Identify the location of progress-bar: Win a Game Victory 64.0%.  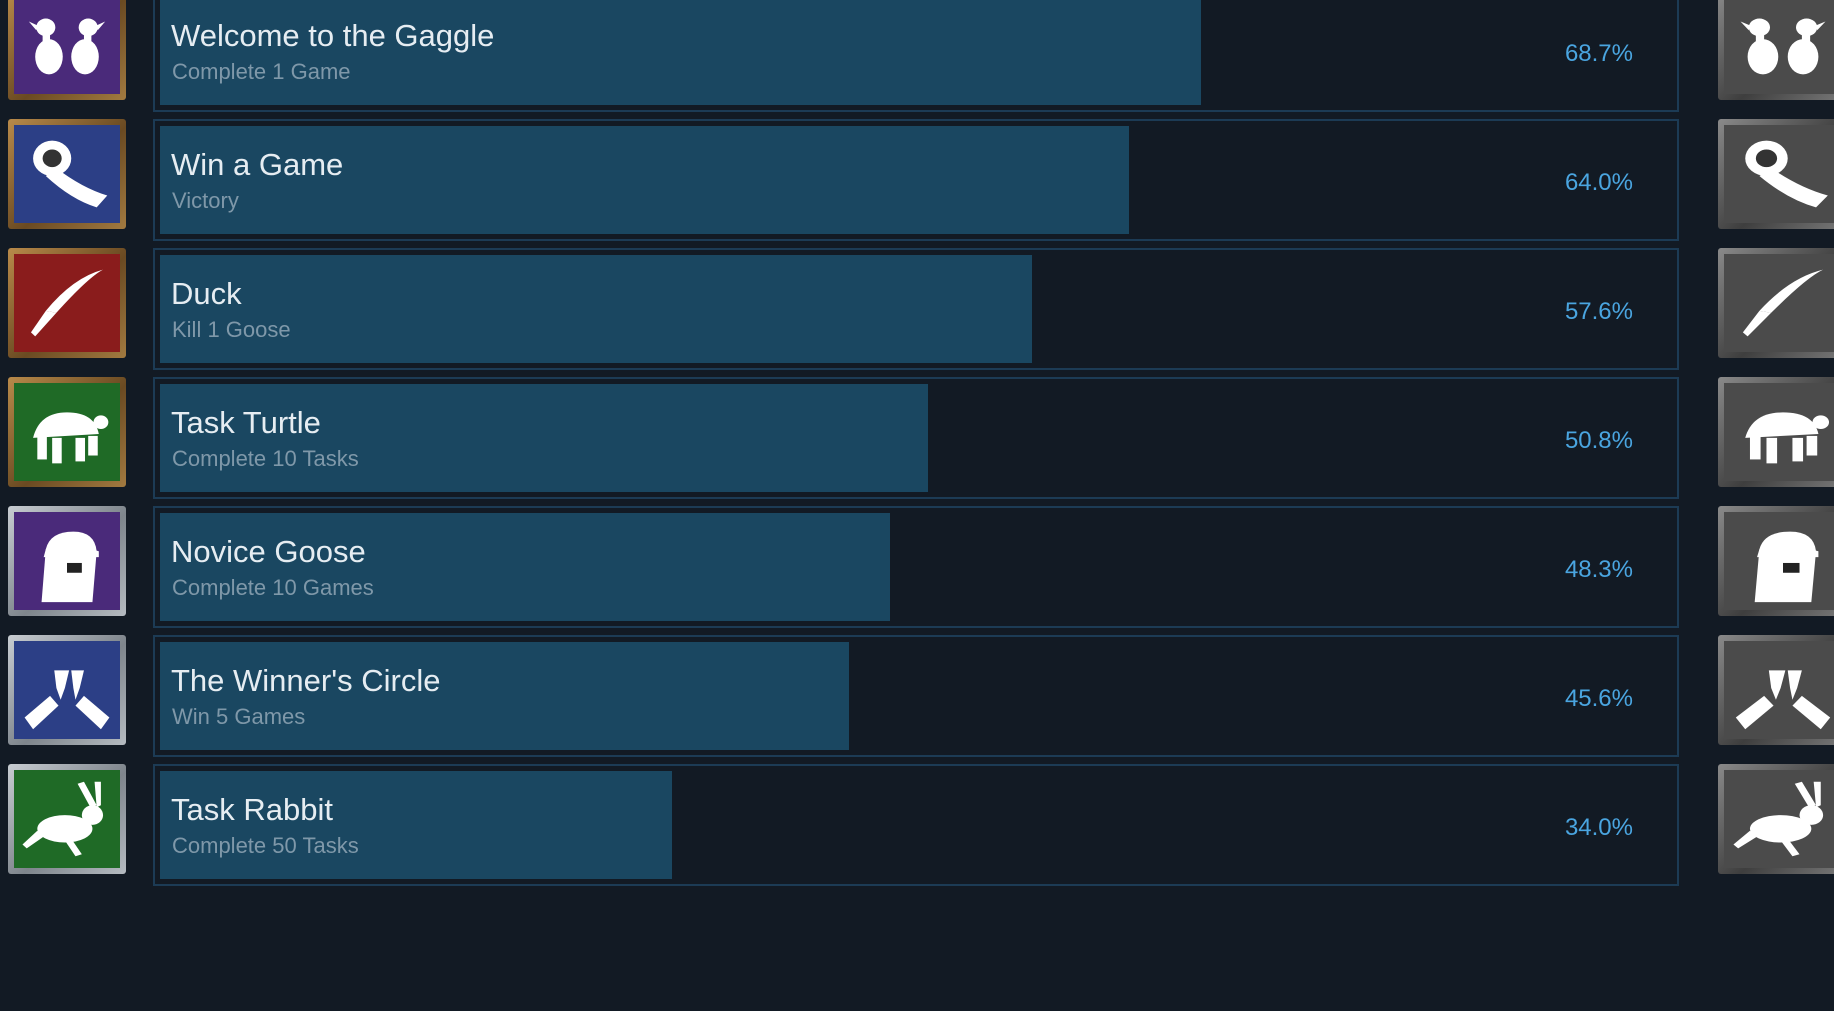
(916, 180).